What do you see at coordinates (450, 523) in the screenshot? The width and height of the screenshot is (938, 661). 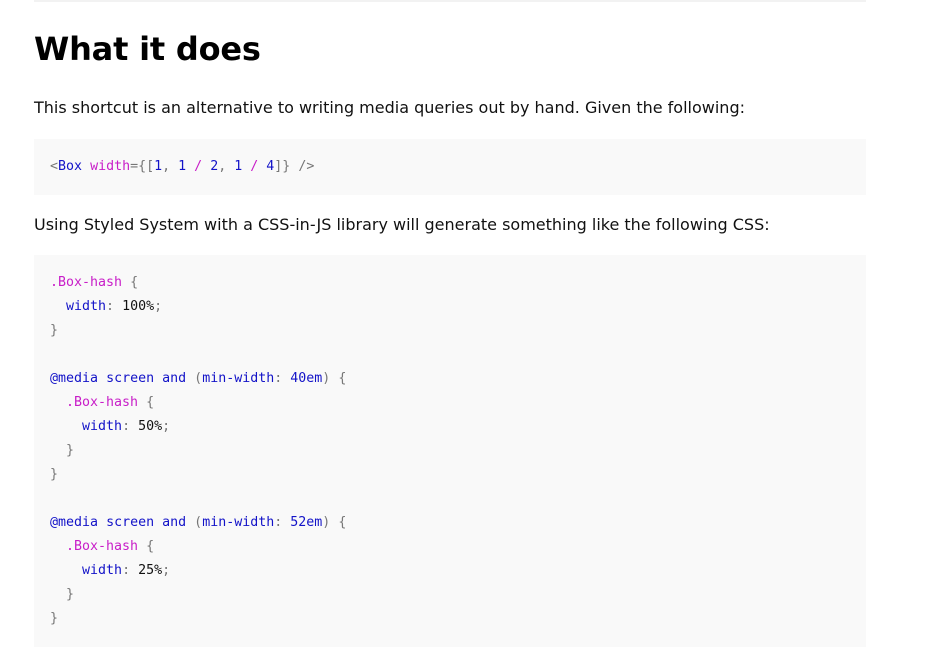 I see `code-line: @media screen and (min-width: 52em) {` at bounding box center [450, 523].